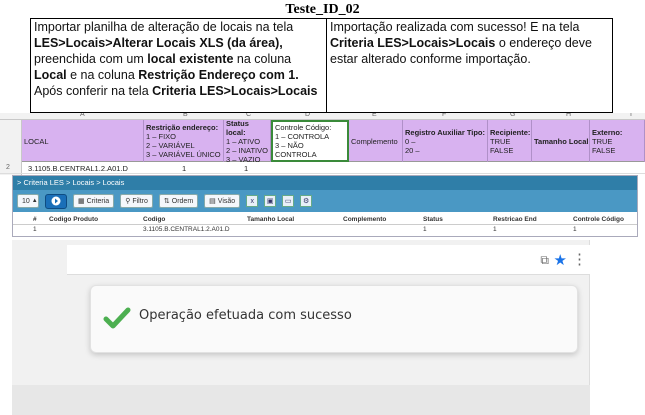 The image size is (645, 415). What do you see at coordinates (270, 201) in the screenshot?
I see `save-icon: ▣` at bounding box center [270, 201].